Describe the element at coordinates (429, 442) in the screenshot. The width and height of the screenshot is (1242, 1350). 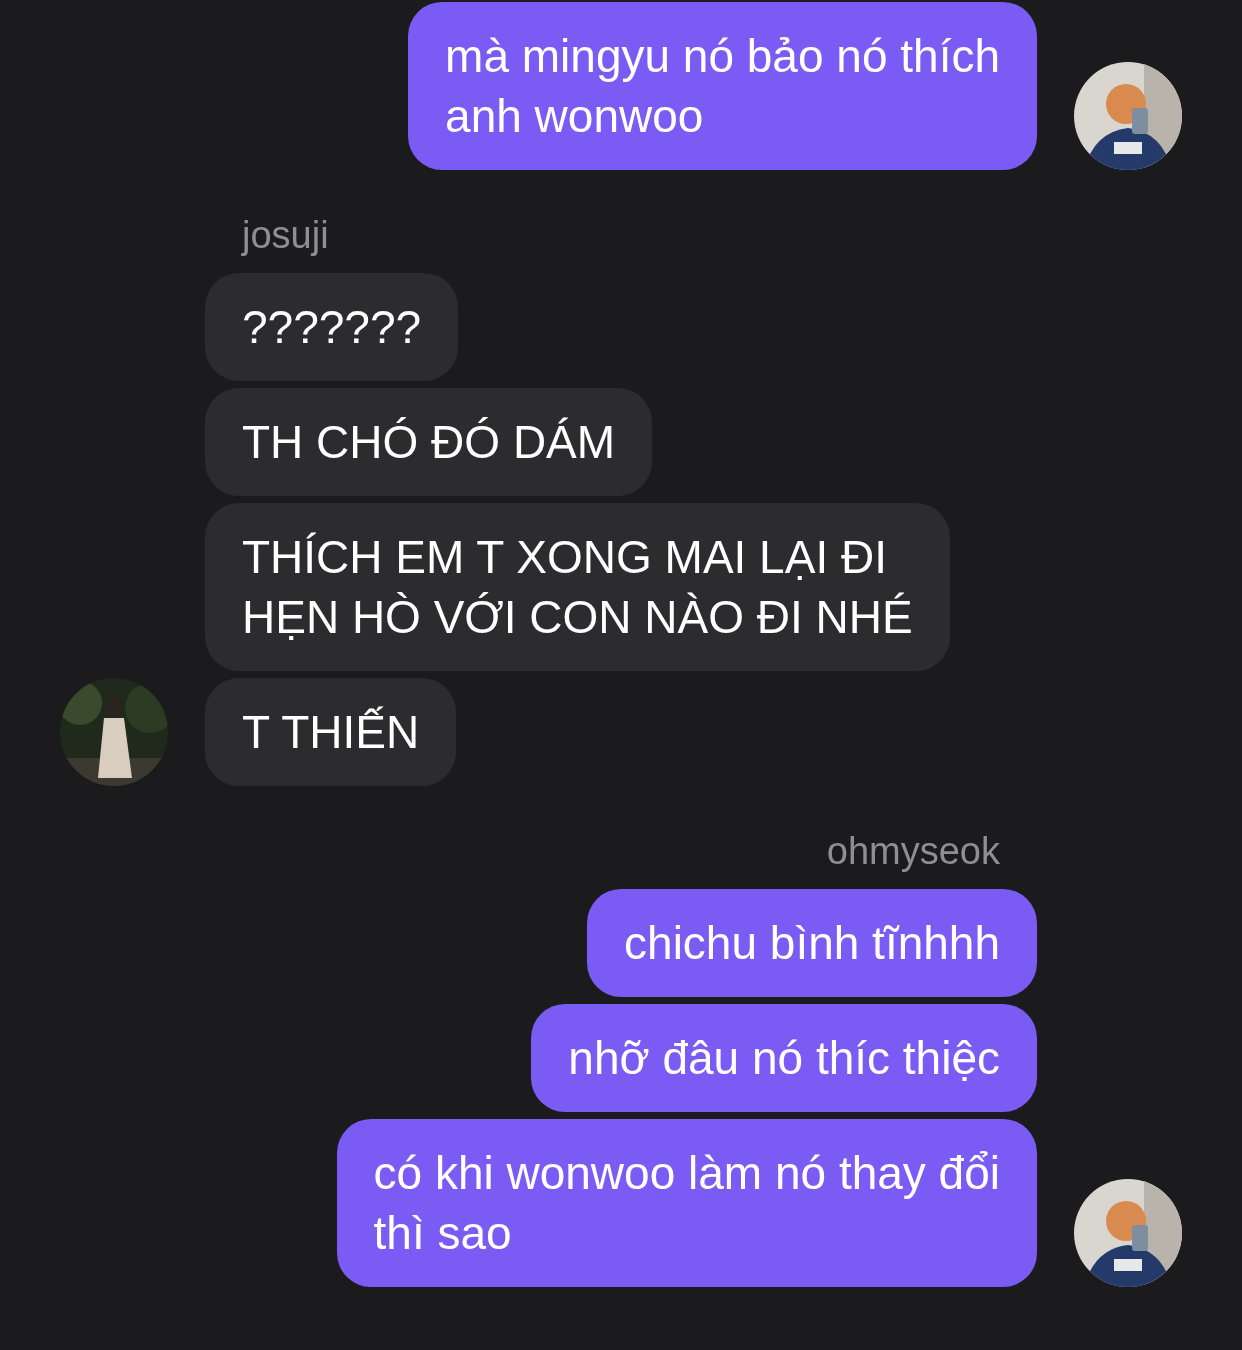
I see `received-message: TH CHÓ ĐÓ DÁM` at that location.